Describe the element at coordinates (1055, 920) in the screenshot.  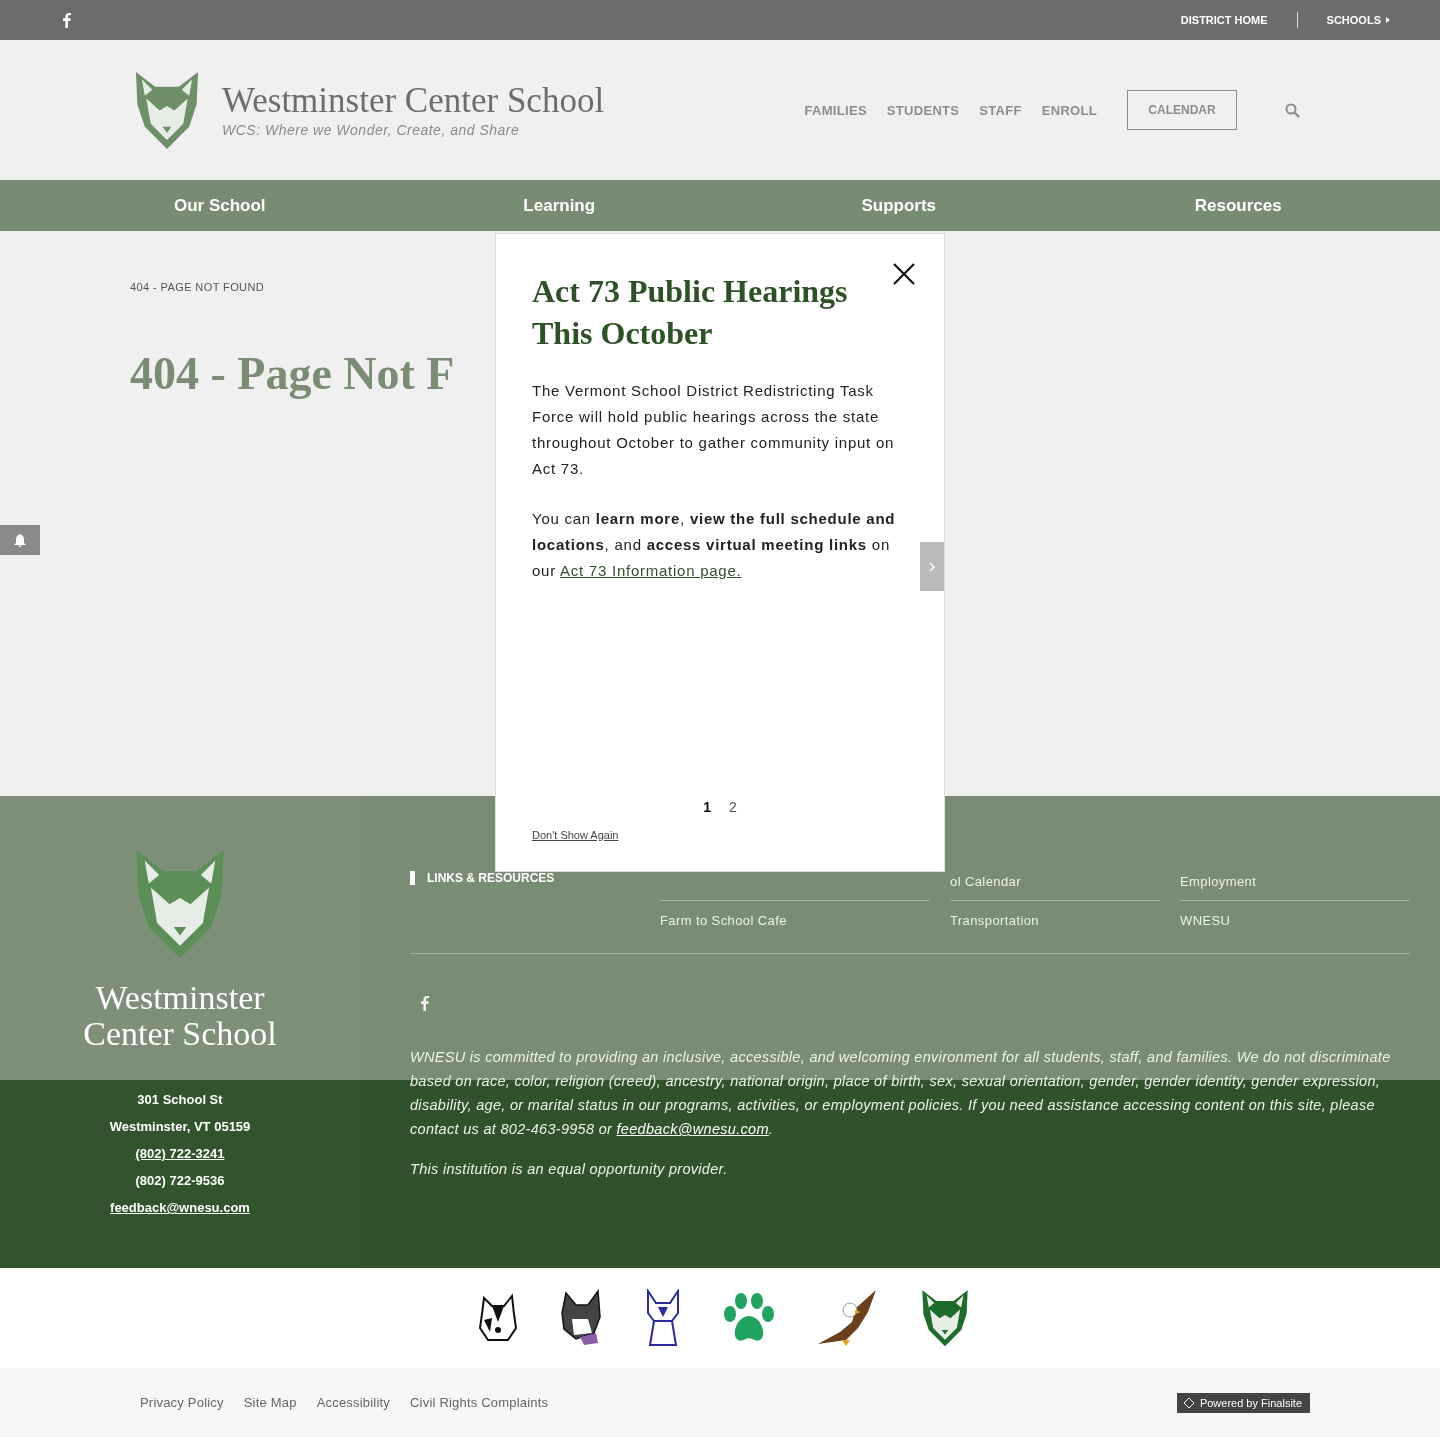
I see `footer-link: Transportation` at that location.